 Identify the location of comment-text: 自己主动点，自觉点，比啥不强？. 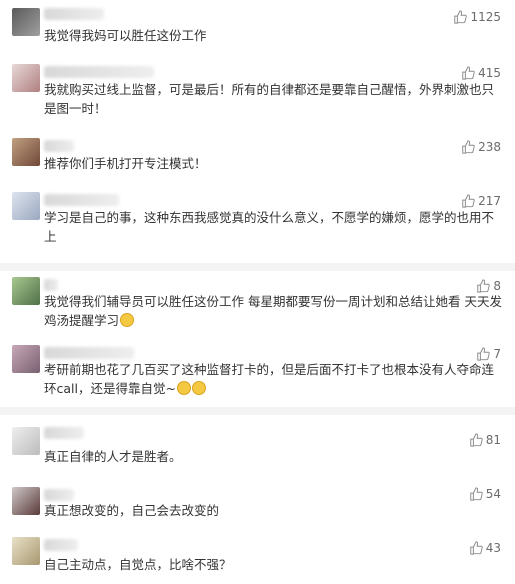
(138, 564).